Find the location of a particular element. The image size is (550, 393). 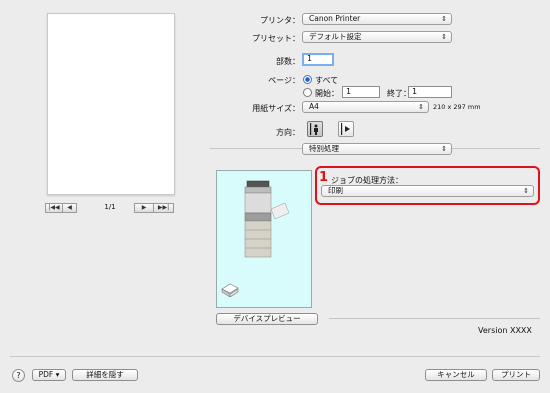

paper-size-label: 用紙サイズ： is located at coordinates (276, 108).